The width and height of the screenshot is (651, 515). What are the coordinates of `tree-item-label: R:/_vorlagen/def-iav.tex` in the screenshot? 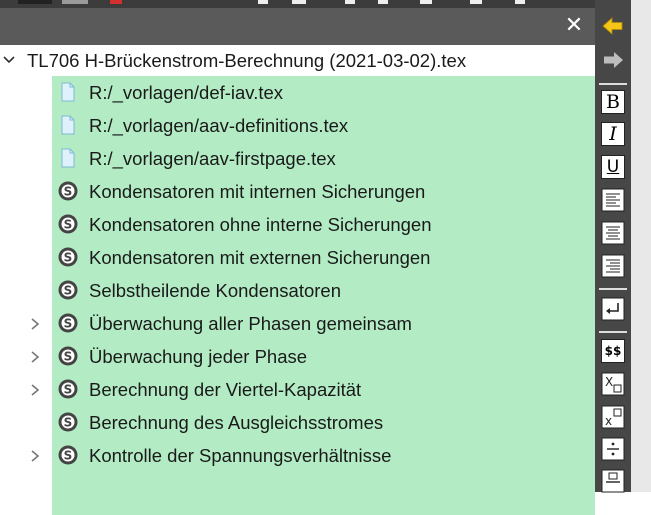 It's located at (186, 92).